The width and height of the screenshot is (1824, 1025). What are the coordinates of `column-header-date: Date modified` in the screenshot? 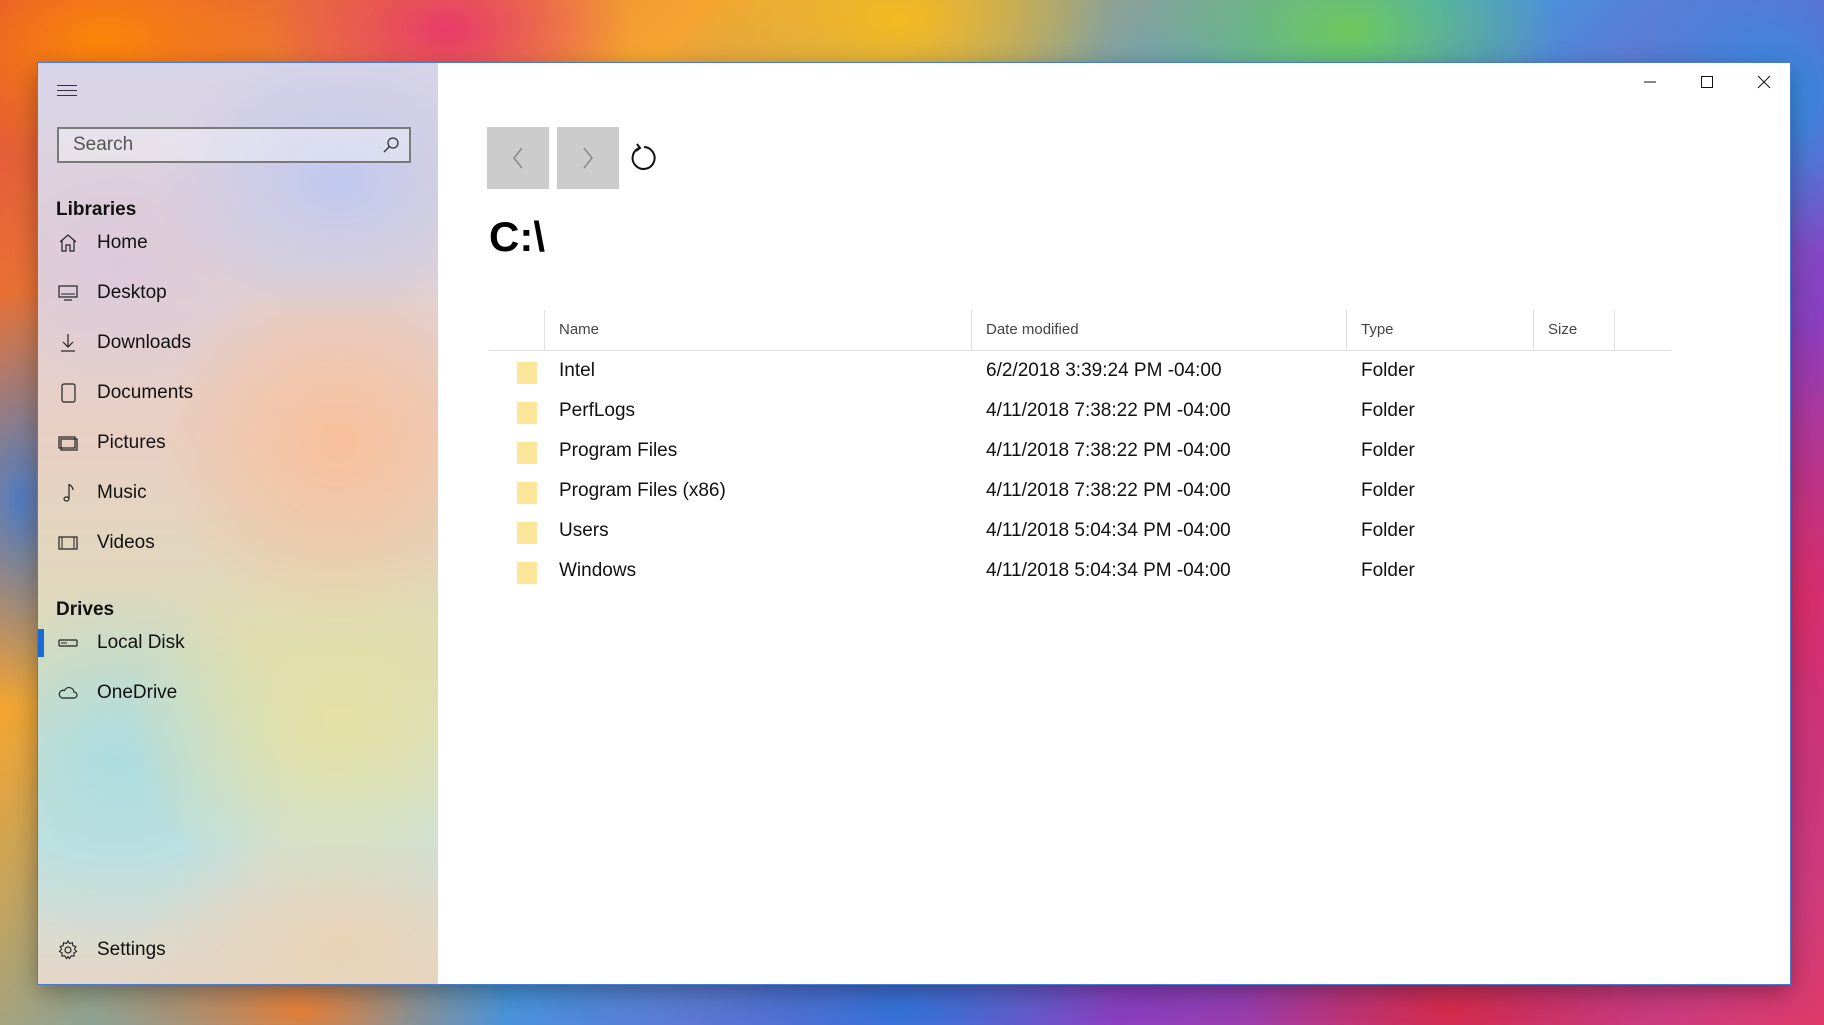 It's located at (1032, 330).